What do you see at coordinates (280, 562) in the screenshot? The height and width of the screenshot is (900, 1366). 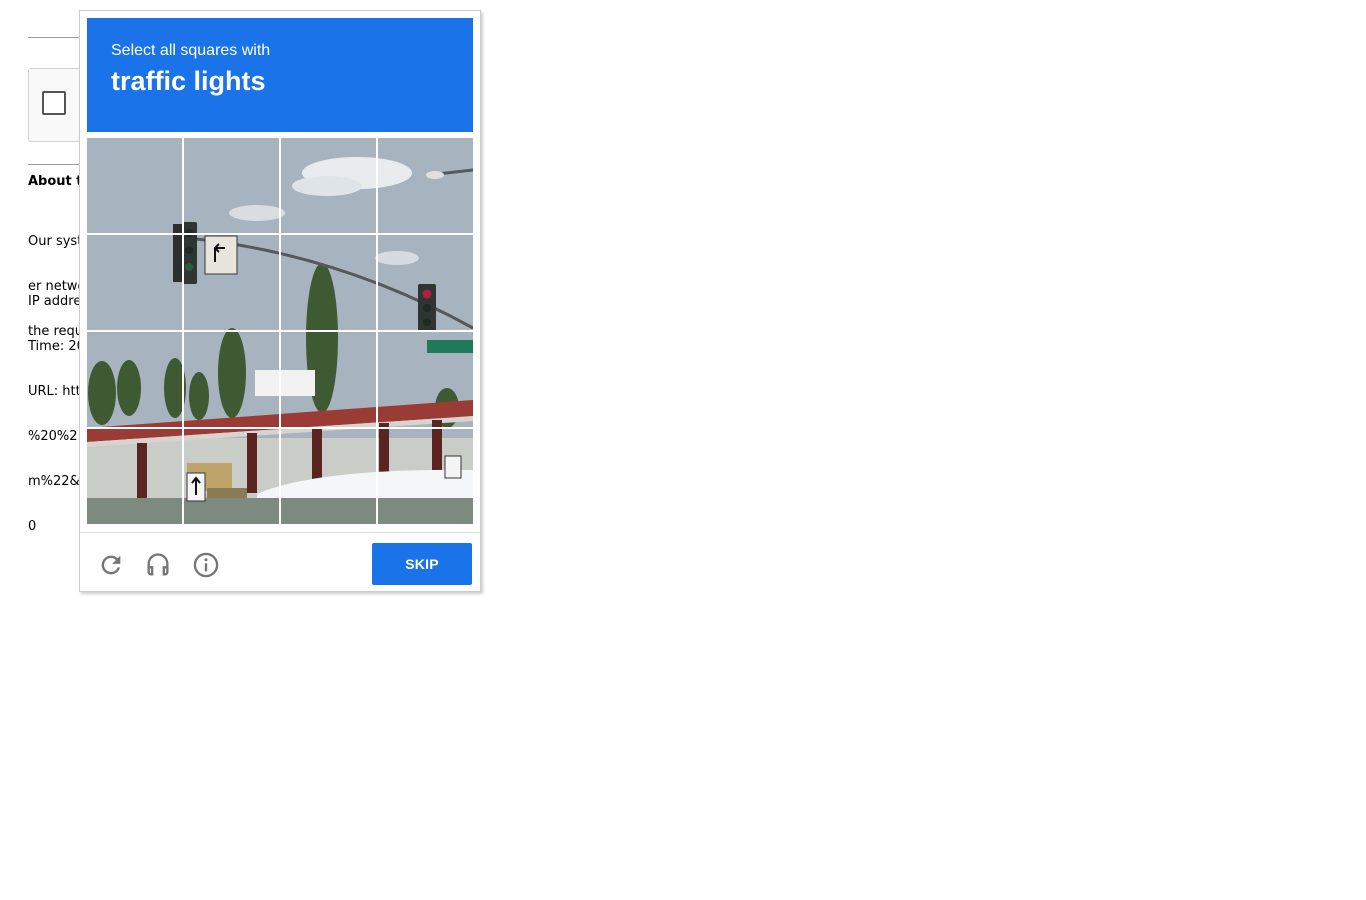 I see `challenge-footer: SKIP` at bounding box center [280, 562].